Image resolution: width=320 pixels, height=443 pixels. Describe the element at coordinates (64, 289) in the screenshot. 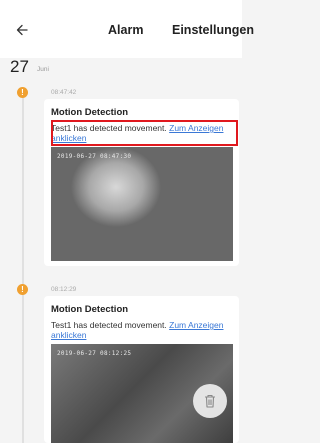

I see `event-time: 08:12:29` at that location.